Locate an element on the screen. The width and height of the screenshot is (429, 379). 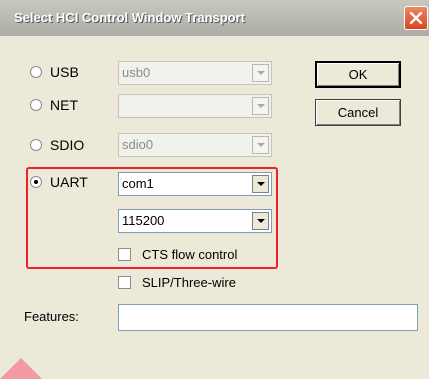
slip-three-wire-checkbox: SLIP/Three-wire is located at coordinates (177, 282).